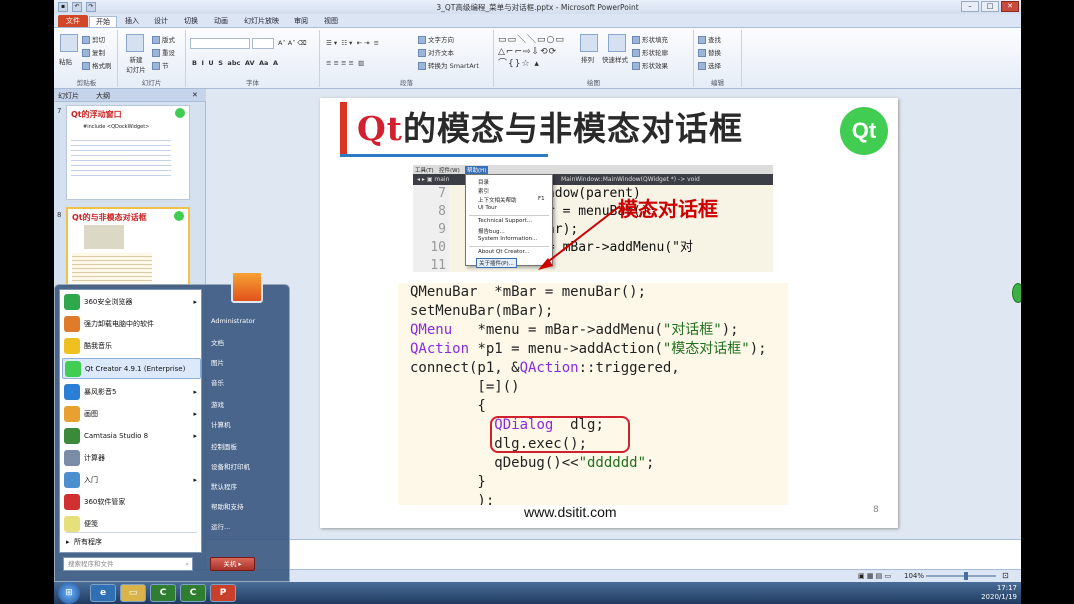  Describe the element at coordinates (68, 96) in the screenshot. I see `tab-slides-panel: 幻灯片` at that location.